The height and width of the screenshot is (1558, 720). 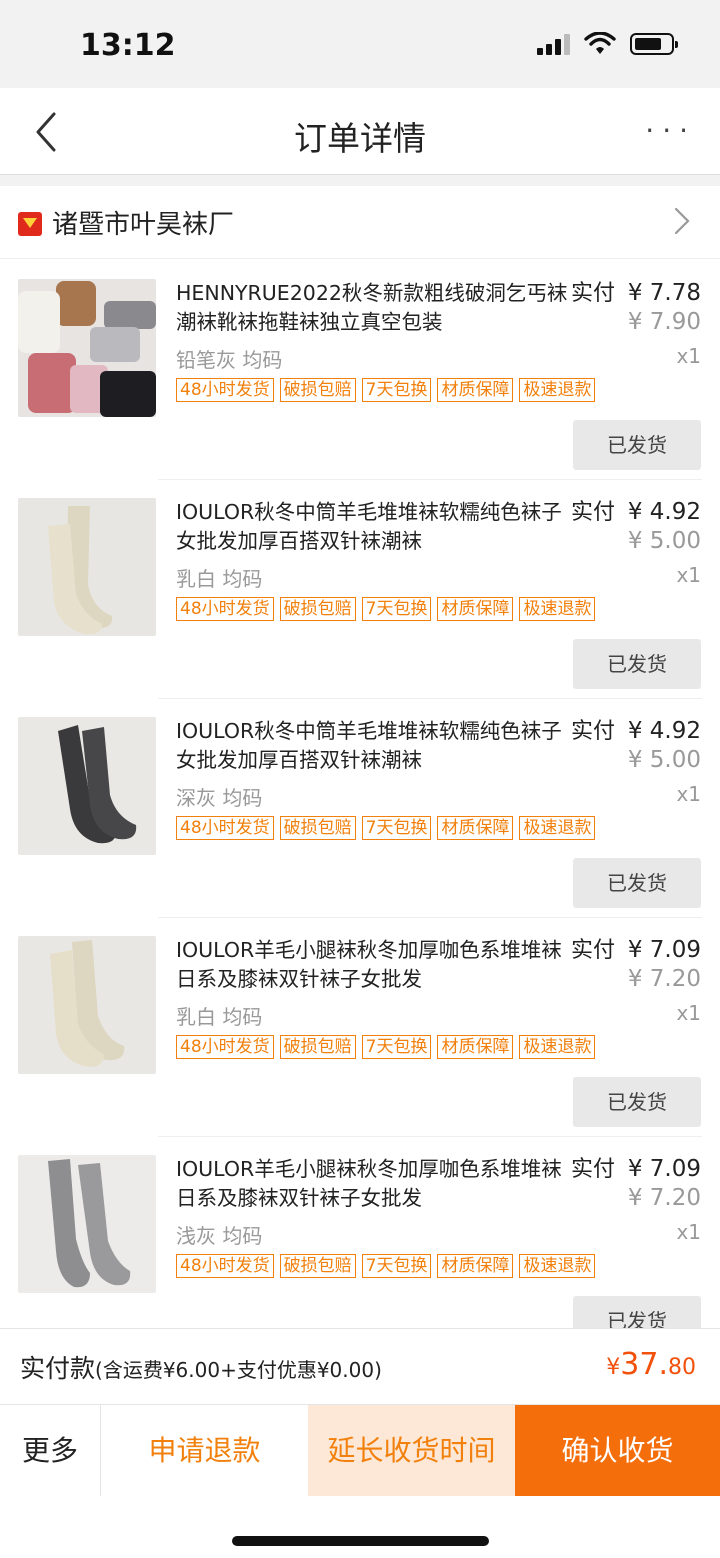 What do you see at coordinates (58, 1368) in the screenshot?
I see `total-label-text: 实付款` at bounding box center [58, 1368].